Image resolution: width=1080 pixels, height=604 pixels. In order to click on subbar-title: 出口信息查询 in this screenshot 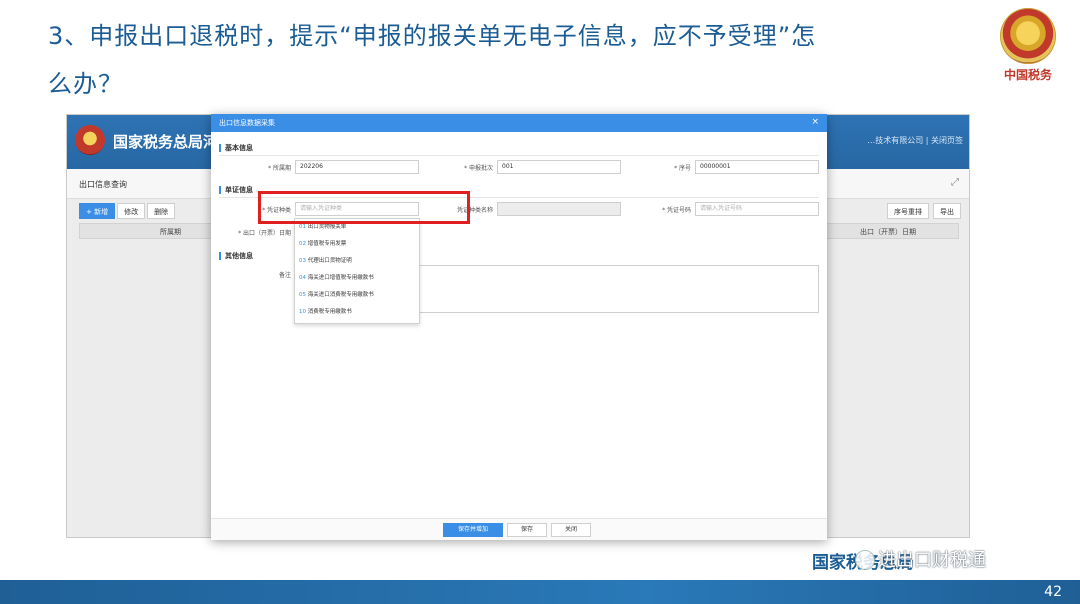, I will do `click(103, 184)`.